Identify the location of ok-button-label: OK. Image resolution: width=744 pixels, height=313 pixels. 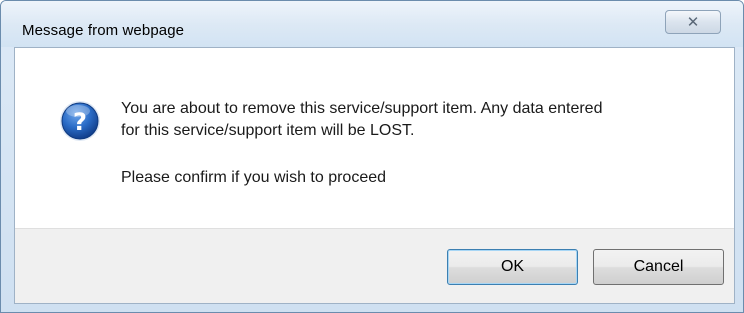
(512, 266).